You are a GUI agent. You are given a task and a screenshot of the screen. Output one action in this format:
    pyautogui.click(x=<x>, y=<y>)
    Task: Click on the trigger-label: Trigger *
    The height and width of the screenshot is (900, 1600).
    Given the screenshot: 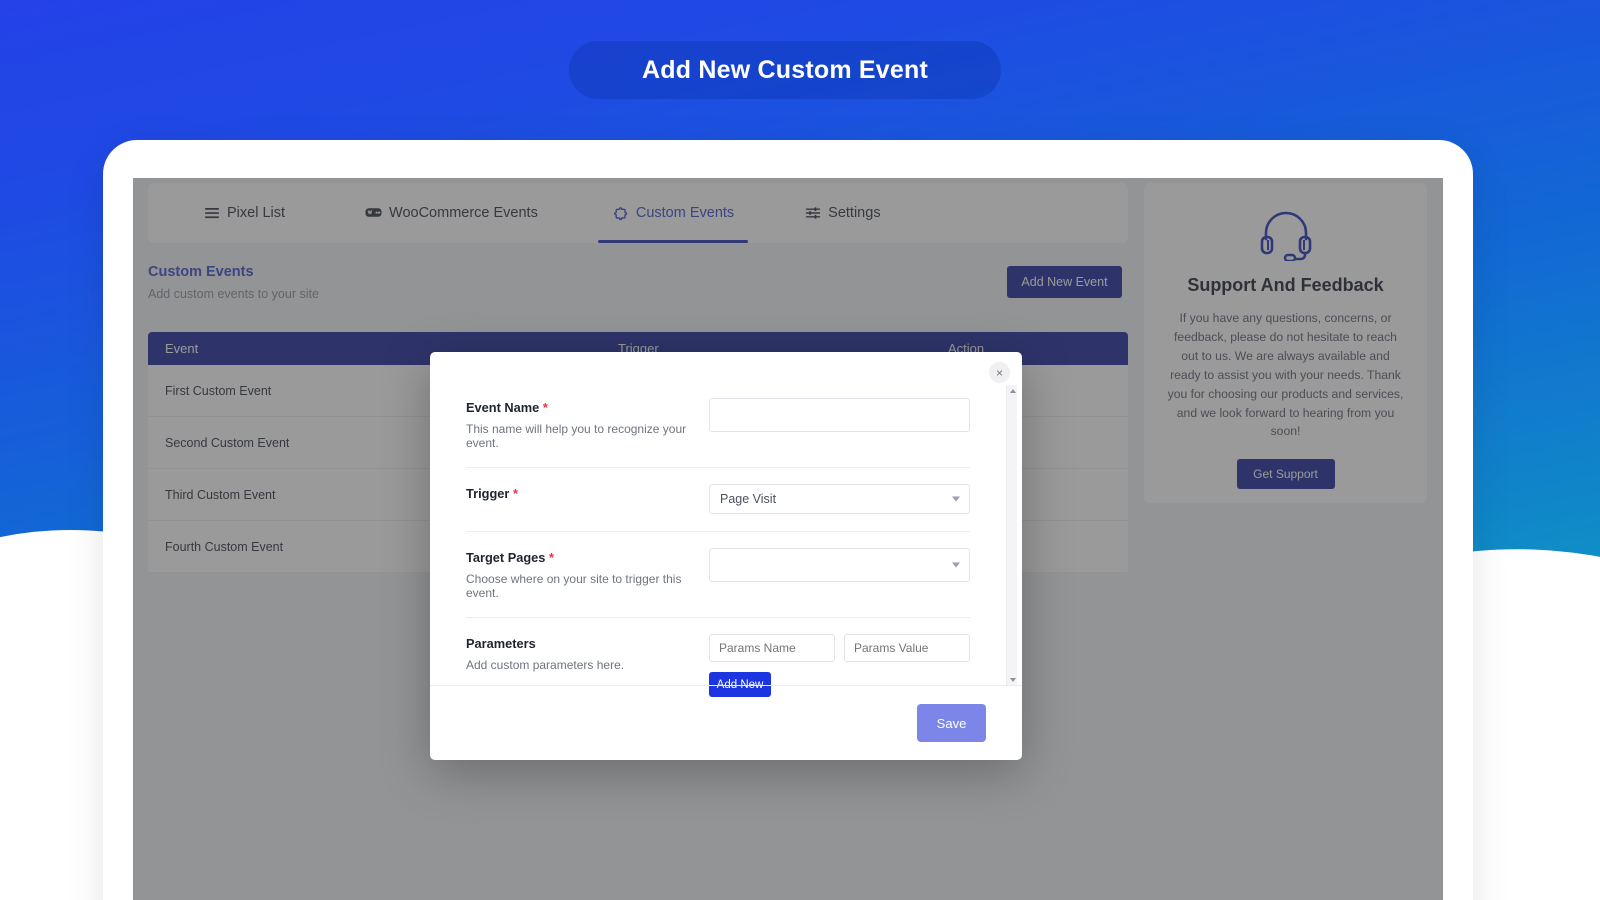 What is the action you would take?
    pyautogui.click(x=587, y=493)
    